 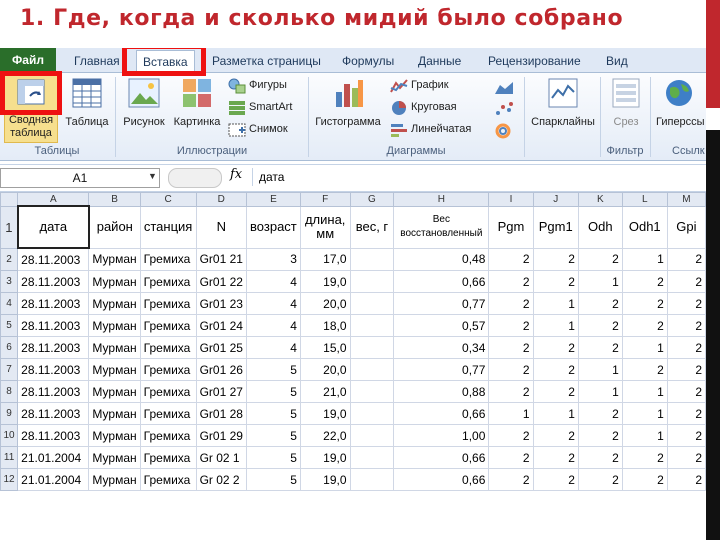 What do you see at coordinates (441, 369) in the screenshot?
I see `table-cell: 0,77` at bounding box center [441, 369].